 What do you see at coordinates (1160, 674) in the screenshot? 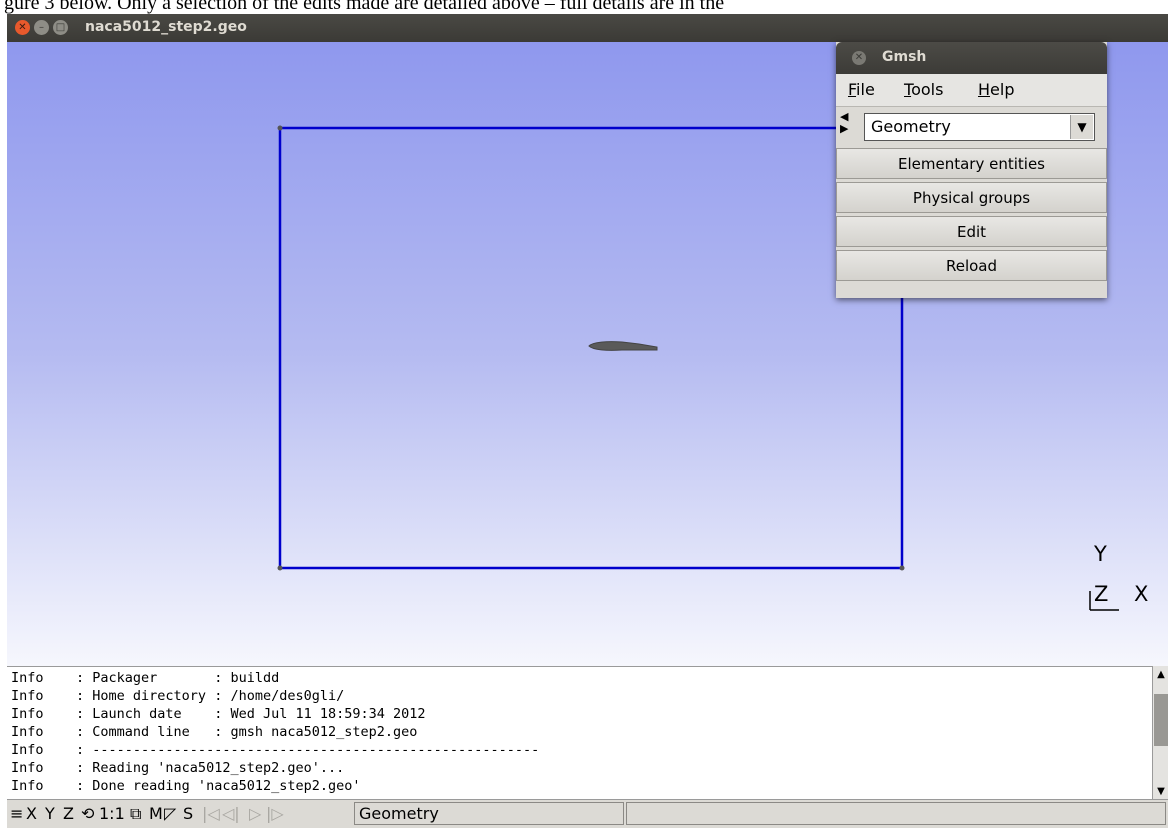
I see `scroll-up-icon: ▲` at bounding box center [1160, 674].